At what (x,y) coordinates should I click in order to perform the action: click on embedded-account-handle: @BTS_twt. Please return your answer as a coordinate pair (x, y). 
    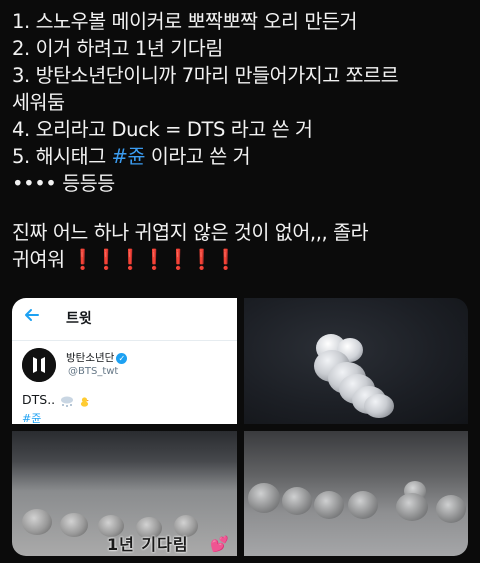
    Looking at the image, I should click on (93, 371).